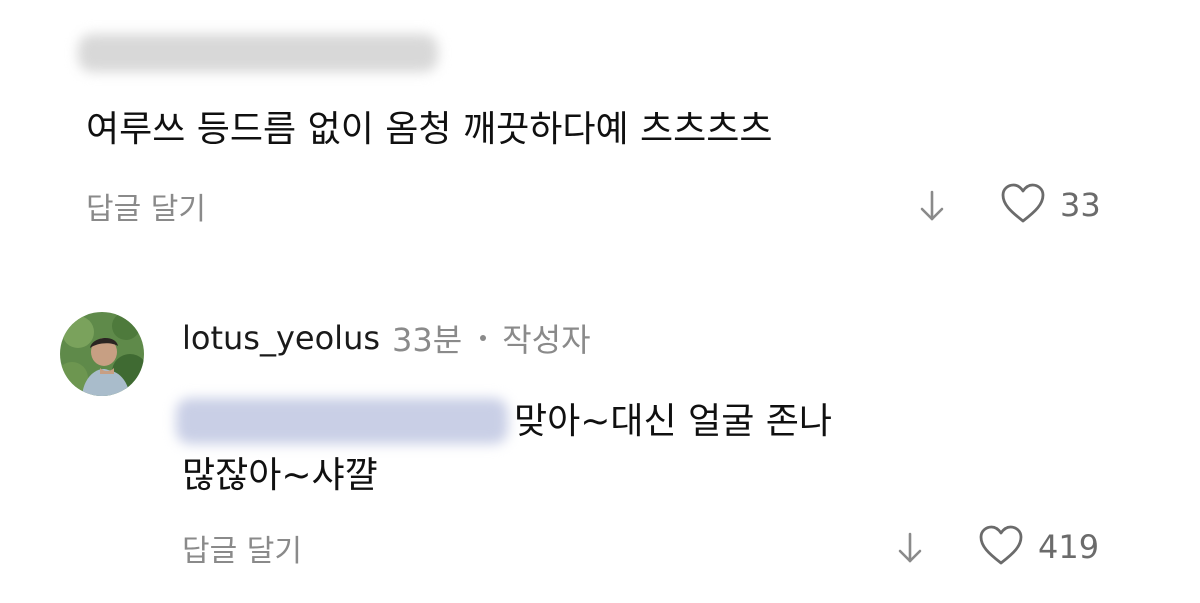  I want to click on timestamp: 33분, so click(427, 340).